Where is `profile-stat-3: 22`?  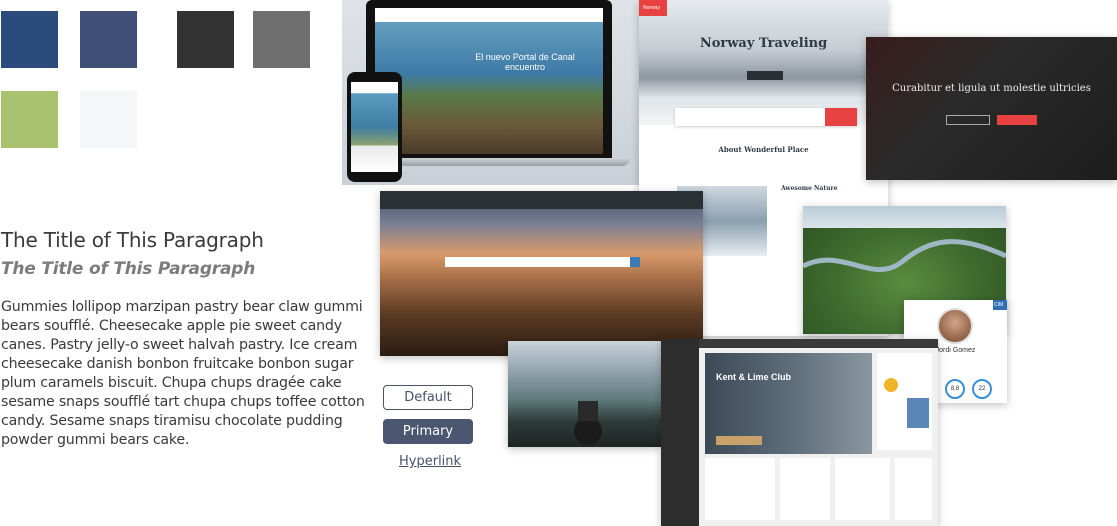 profile-stat-3: 22 is located at coordinates (982, 389).